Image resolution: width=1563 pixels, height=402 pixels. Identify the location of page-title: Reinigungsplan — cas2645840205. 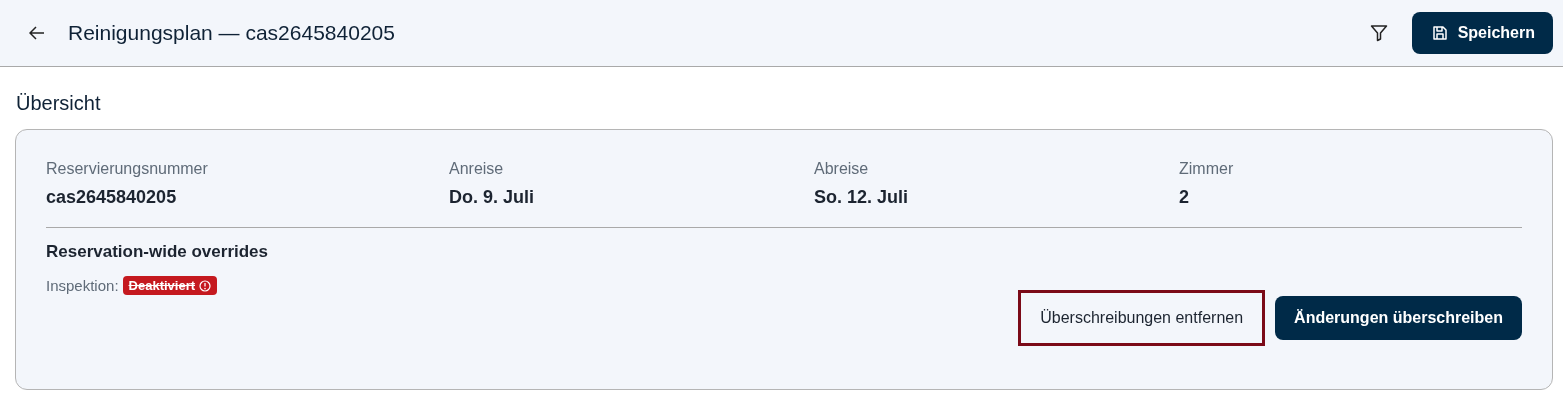
(231, 33).